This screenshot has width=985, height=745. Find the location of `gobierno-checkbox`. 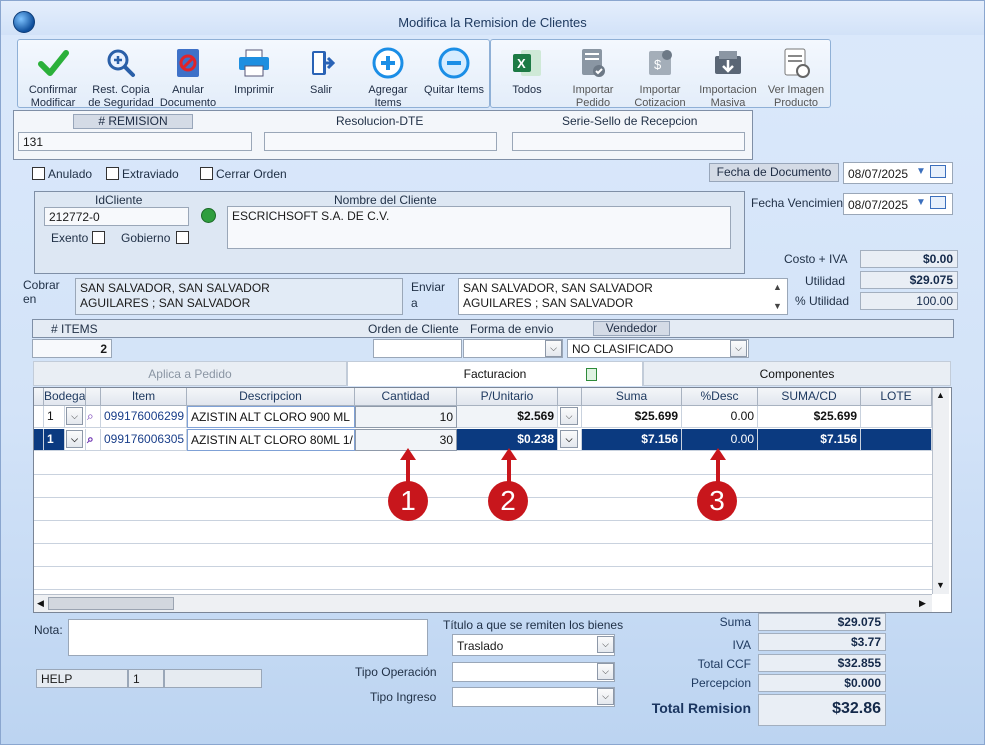

gobierno-checkbox is located at coordinates (182, 237).